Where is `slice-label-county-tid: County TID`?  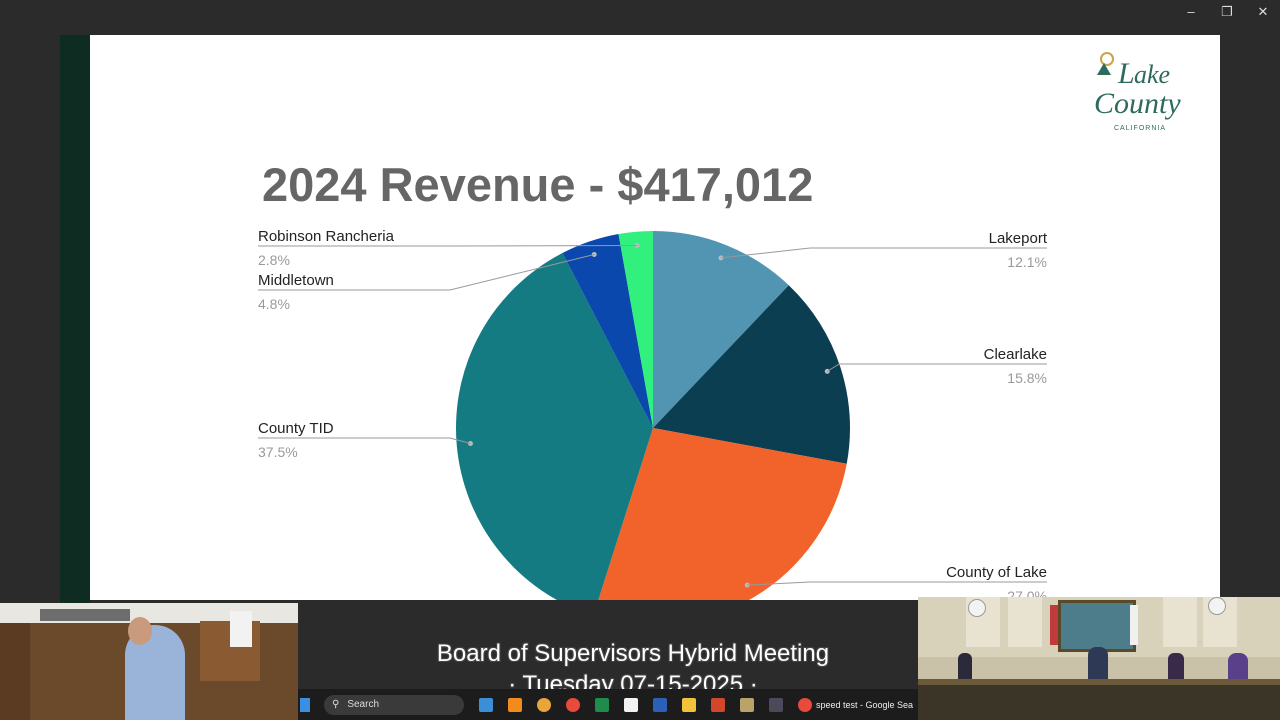 slice-label-county-tid: County TID is located at coordinates (296, 428).